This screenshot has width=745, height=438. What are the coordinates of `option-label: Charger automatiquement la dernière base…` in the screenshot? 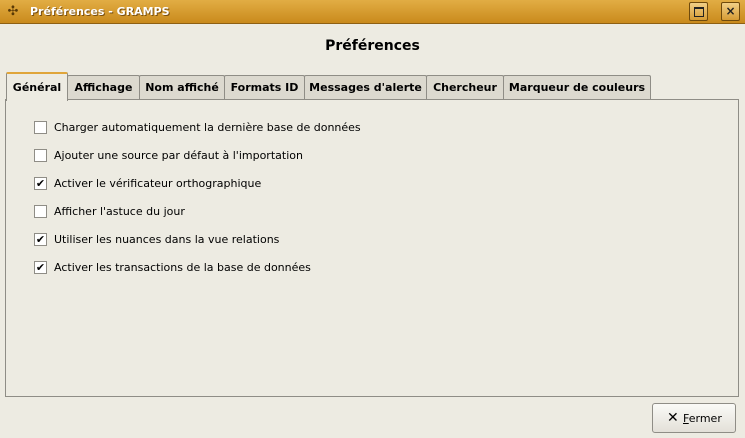 It's located at (207, 127).